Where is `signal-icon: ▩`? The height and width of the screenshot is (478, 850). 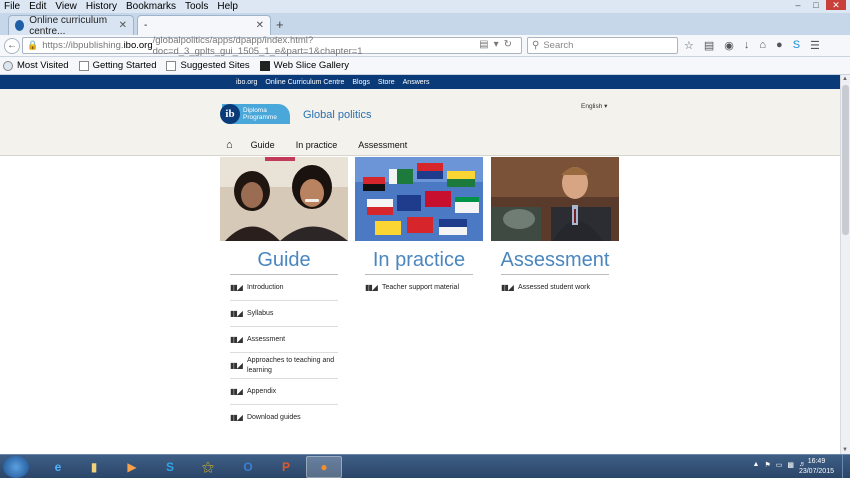
signal-icon: ▩ is located at coordinates (790, 465).